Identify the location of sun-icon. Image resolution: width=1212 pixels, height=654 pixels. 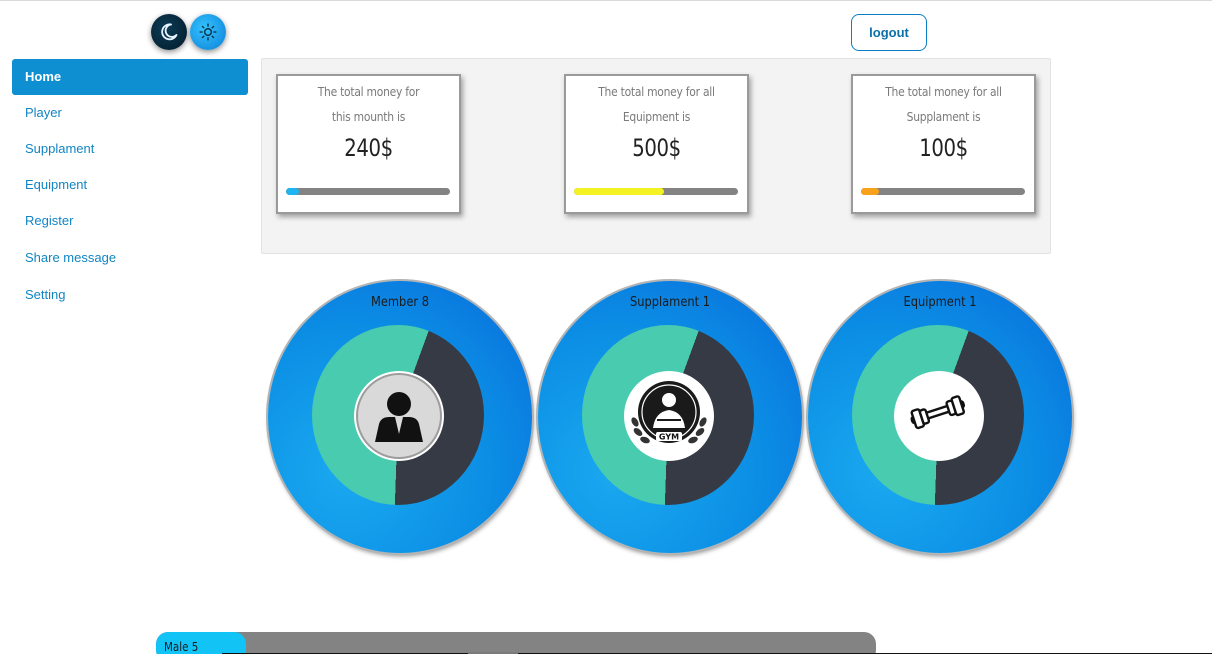
(208, 32).